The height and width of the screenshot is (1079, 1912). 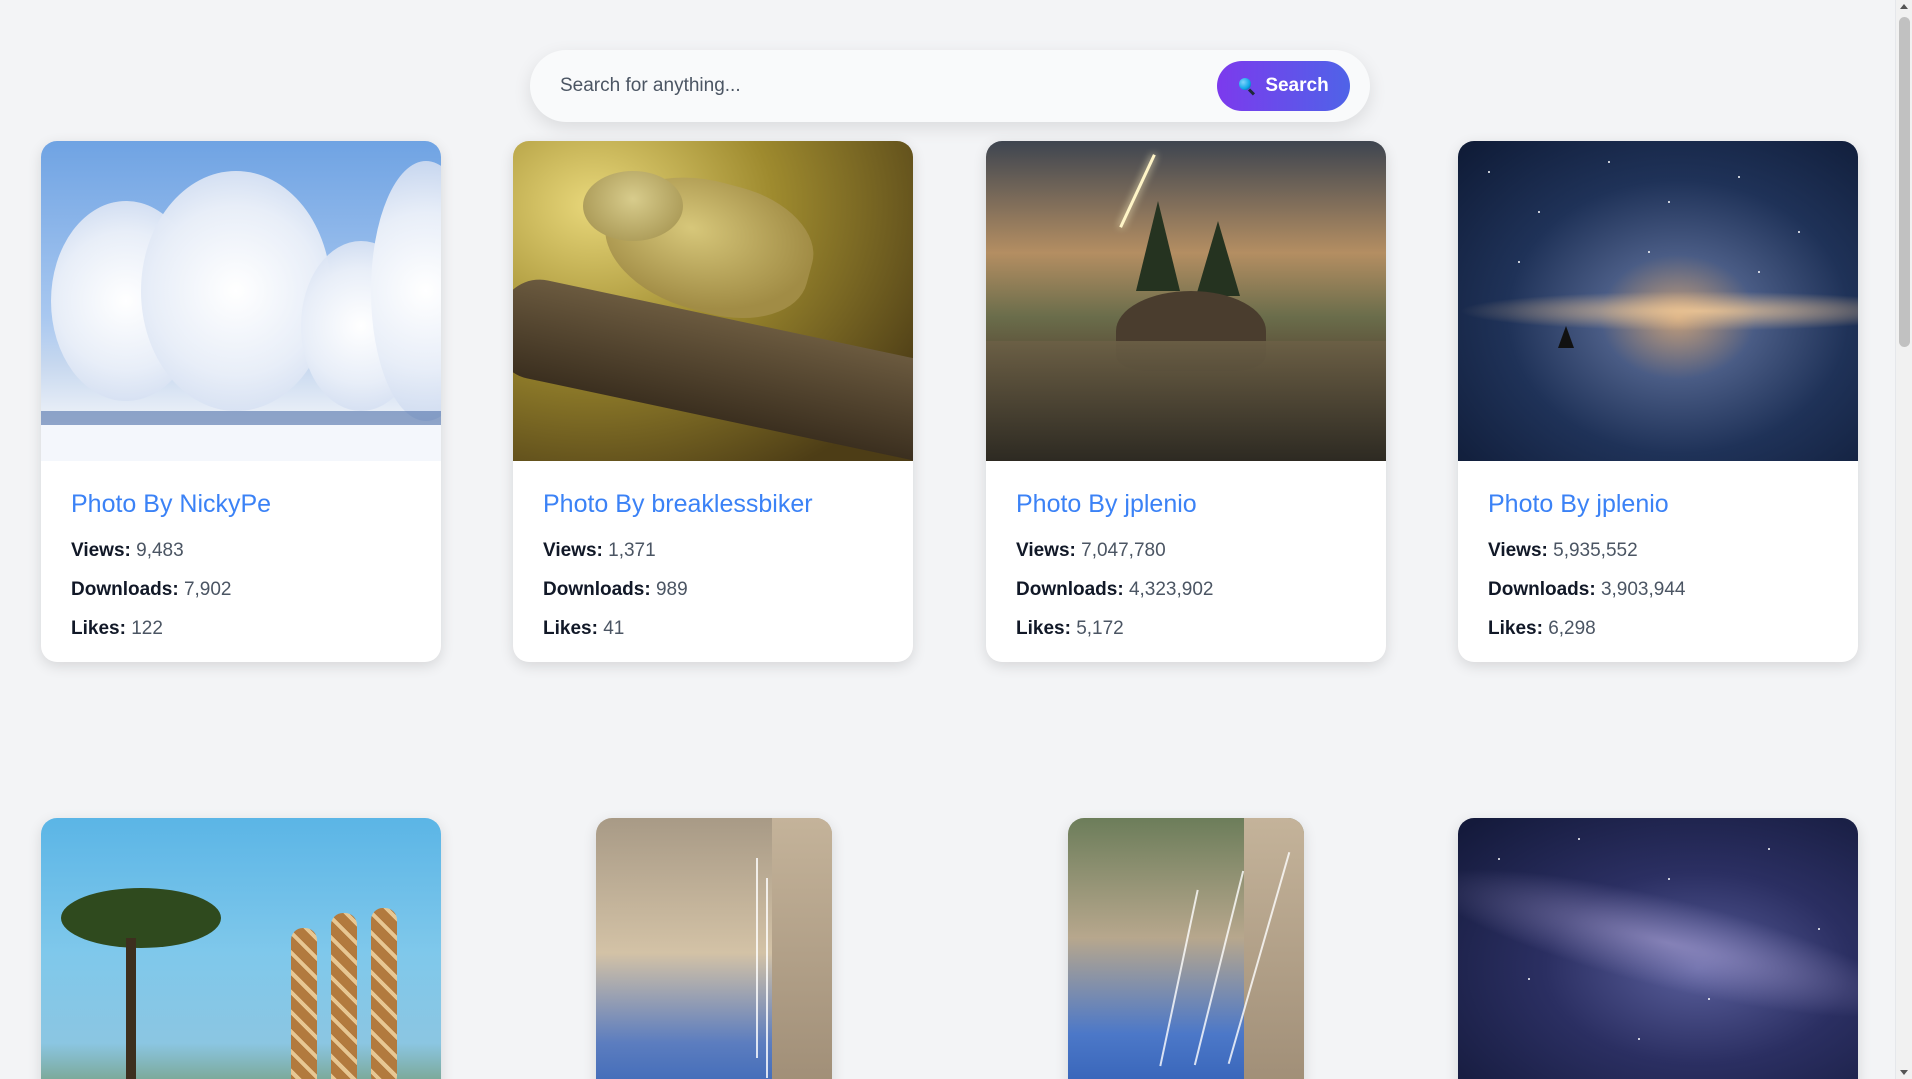 What do you see at coordinates (713, 551) in the screenshot?
I see `views-stat: Views: 1,371` at bounding box center [713, 551].